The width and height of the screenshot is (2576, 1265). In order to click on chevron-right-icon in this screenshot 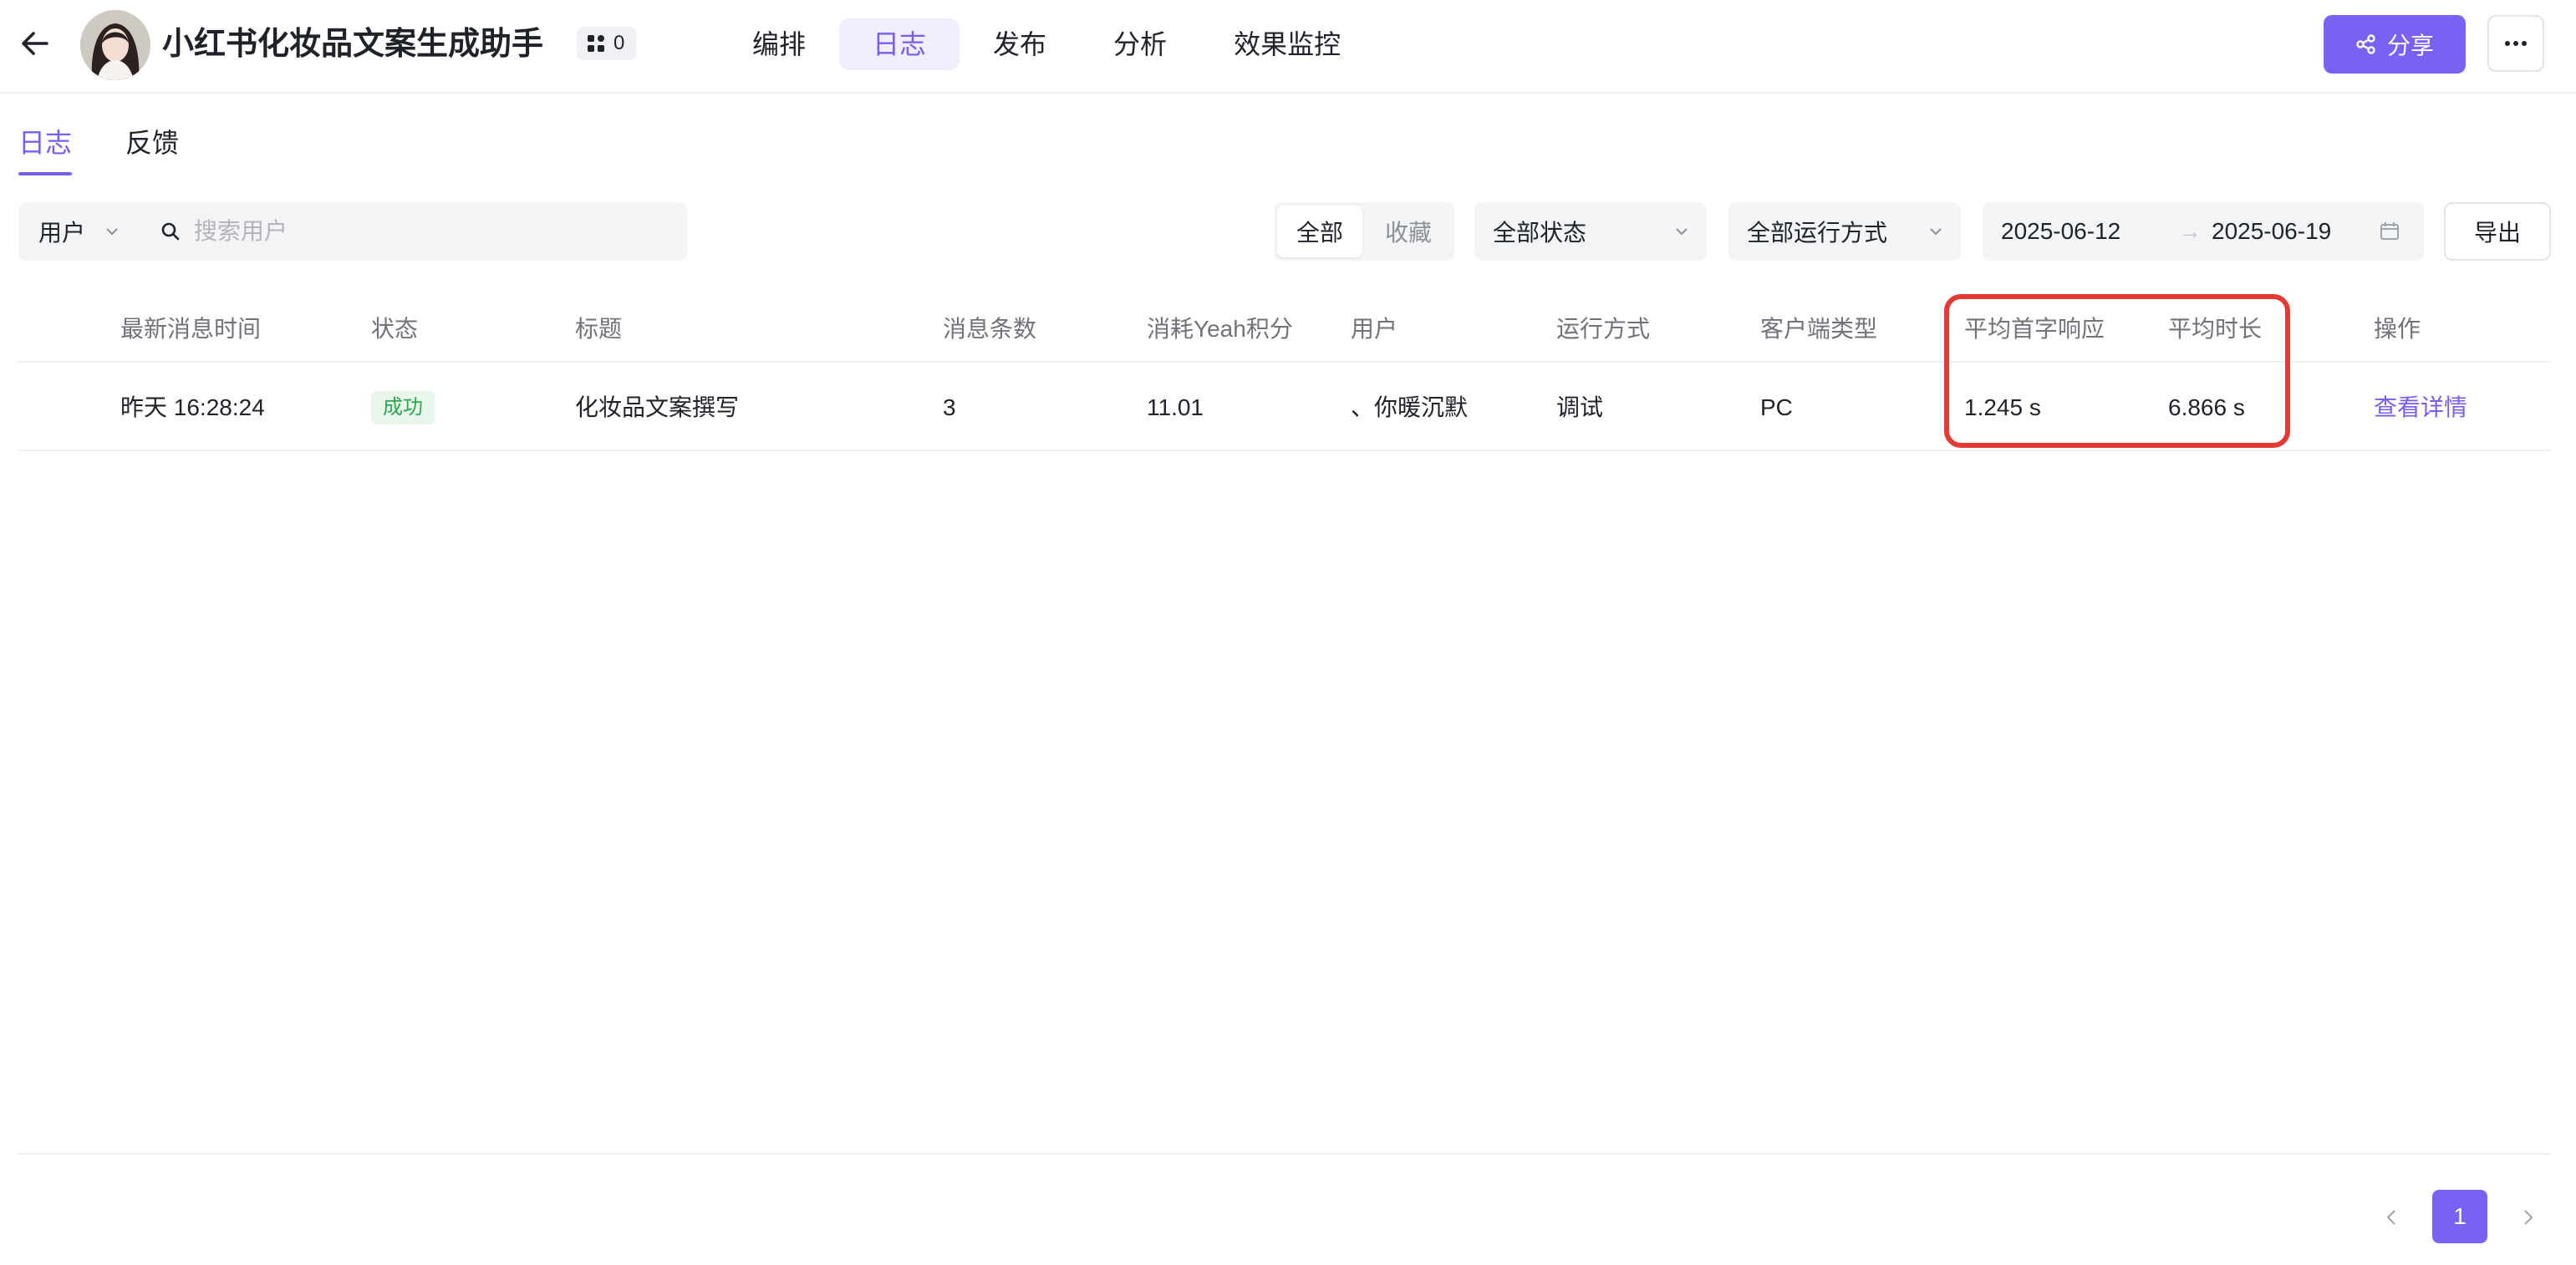, I will do `click(2528, 1217)`.